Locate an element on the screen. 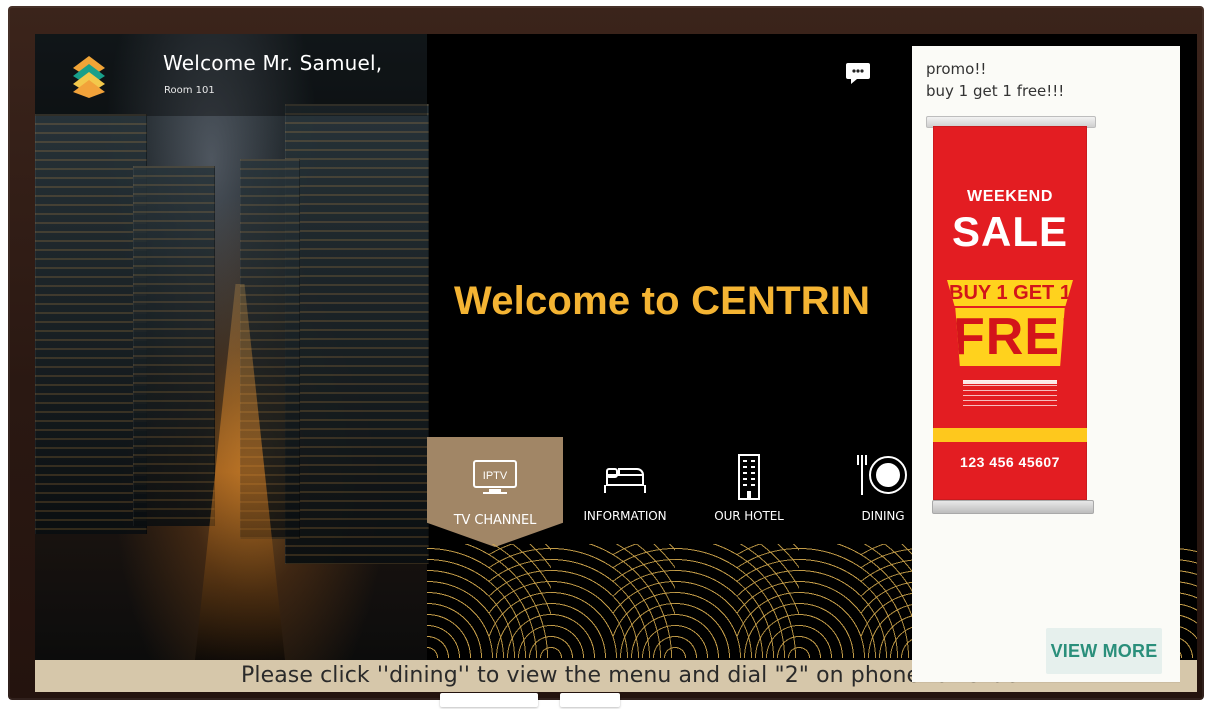 Image resolution: width=1212 pixels, height=709 pixels. menu-information: INFORMATION is located at coordinates (625, 492).